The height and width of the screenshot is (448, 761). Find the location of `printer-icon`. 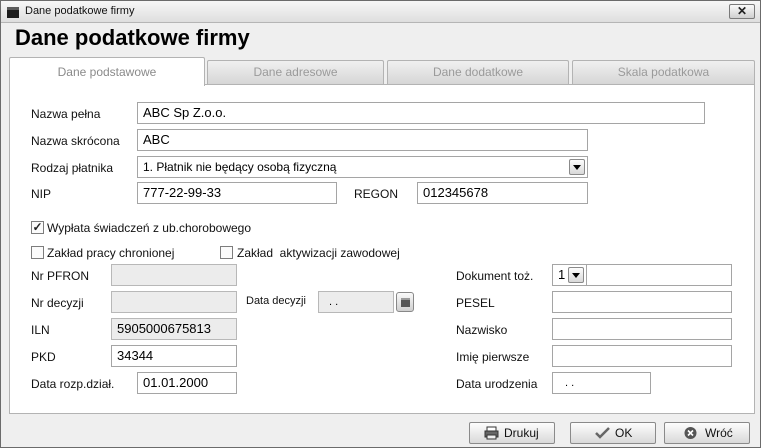

printer-icon is located at coordinates (491, 433).